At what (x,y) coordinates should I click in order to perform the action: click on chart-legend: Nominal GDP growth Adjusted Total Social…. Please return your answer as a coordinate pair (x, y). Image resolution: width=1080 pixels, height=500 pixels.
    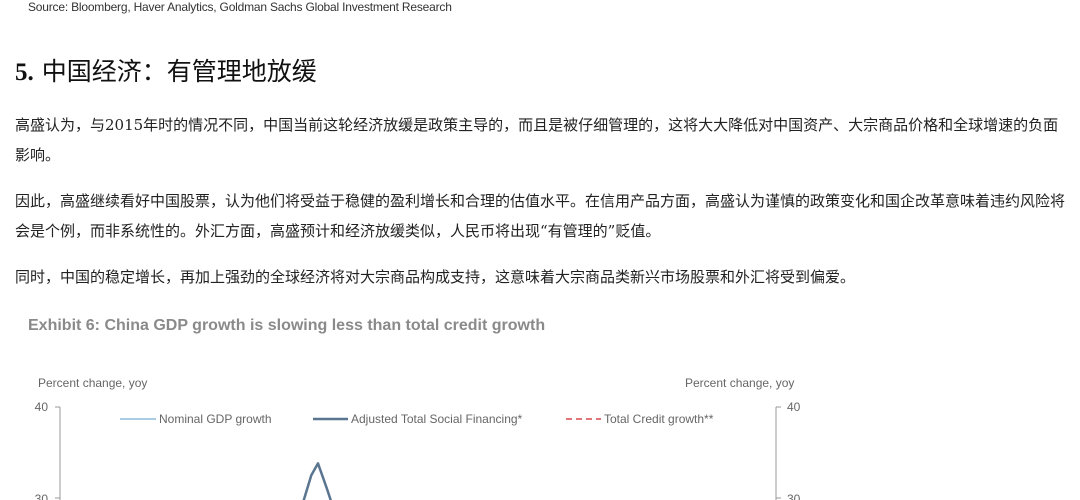
    Looking at the image, I should click on (417, 419).